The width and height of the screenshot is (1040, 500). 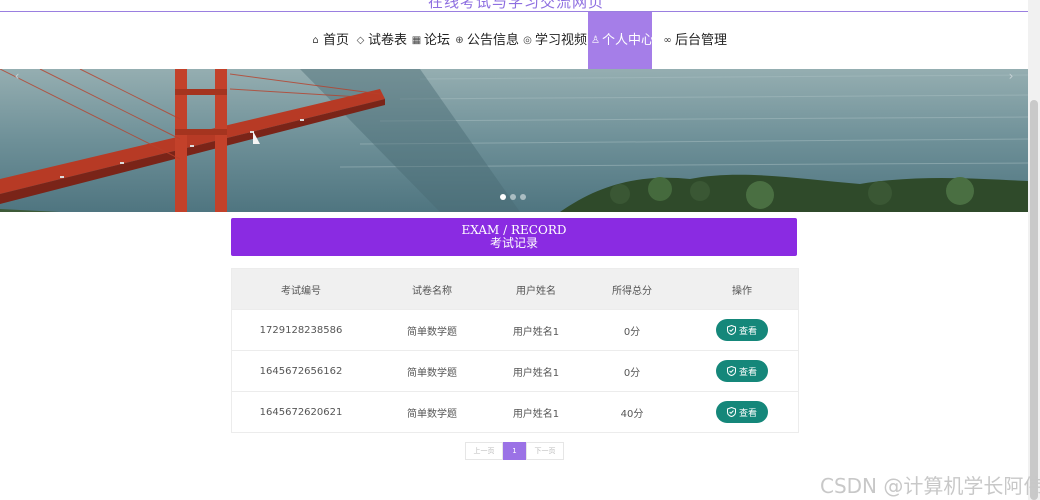 I want to click on nav-item-home: ⌂ 首页, so click(x=329, y=40).